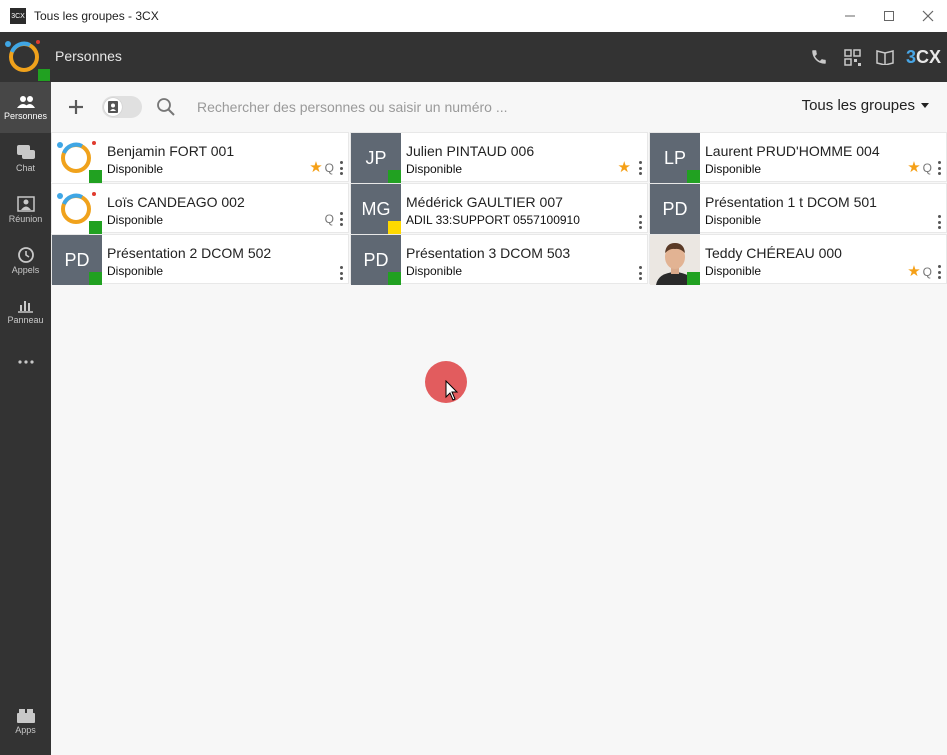 This screenshot has width=947, height=755. What do you see at coordinates (499, 259) in the screenshot?
I see `contact-card: PD Présentation 3 DCOM 503 Disponible` at bounding box center [499, 259].